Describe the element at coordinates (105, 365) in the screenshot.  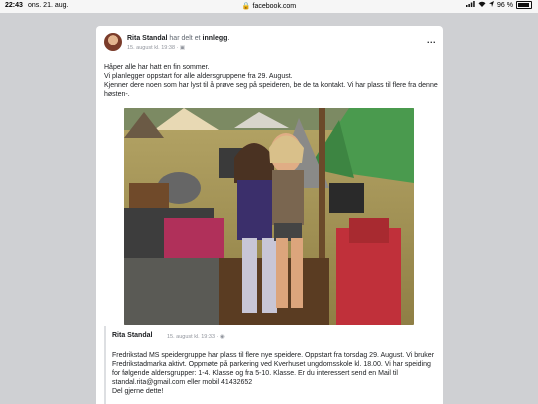
I see `shared-post-divider` at that location.